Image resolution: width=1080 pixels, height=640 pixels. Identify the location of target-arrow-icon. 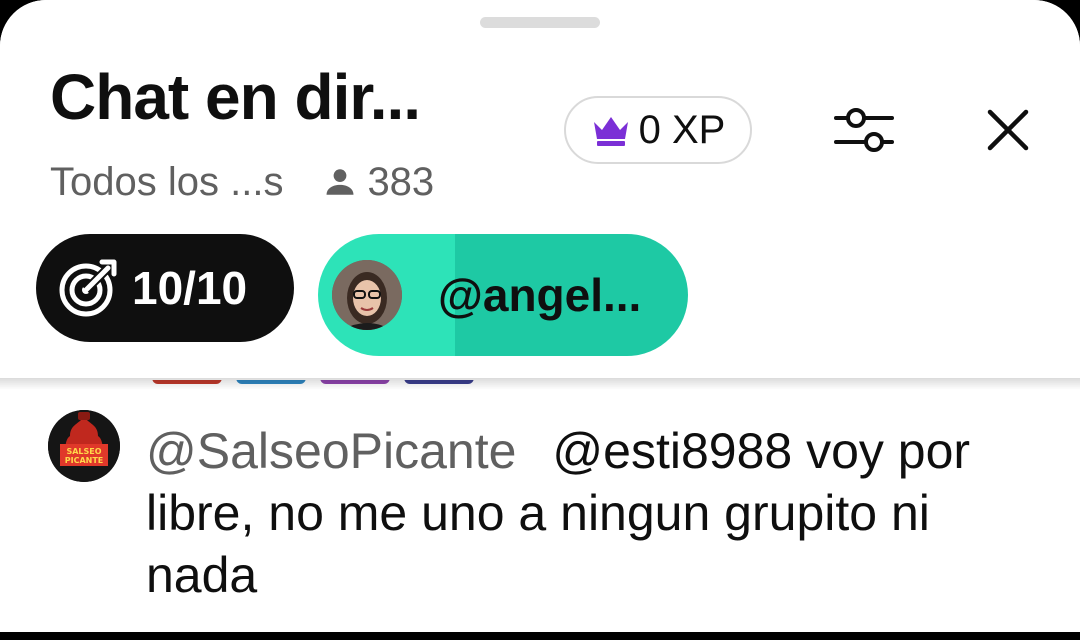
(88, 288).